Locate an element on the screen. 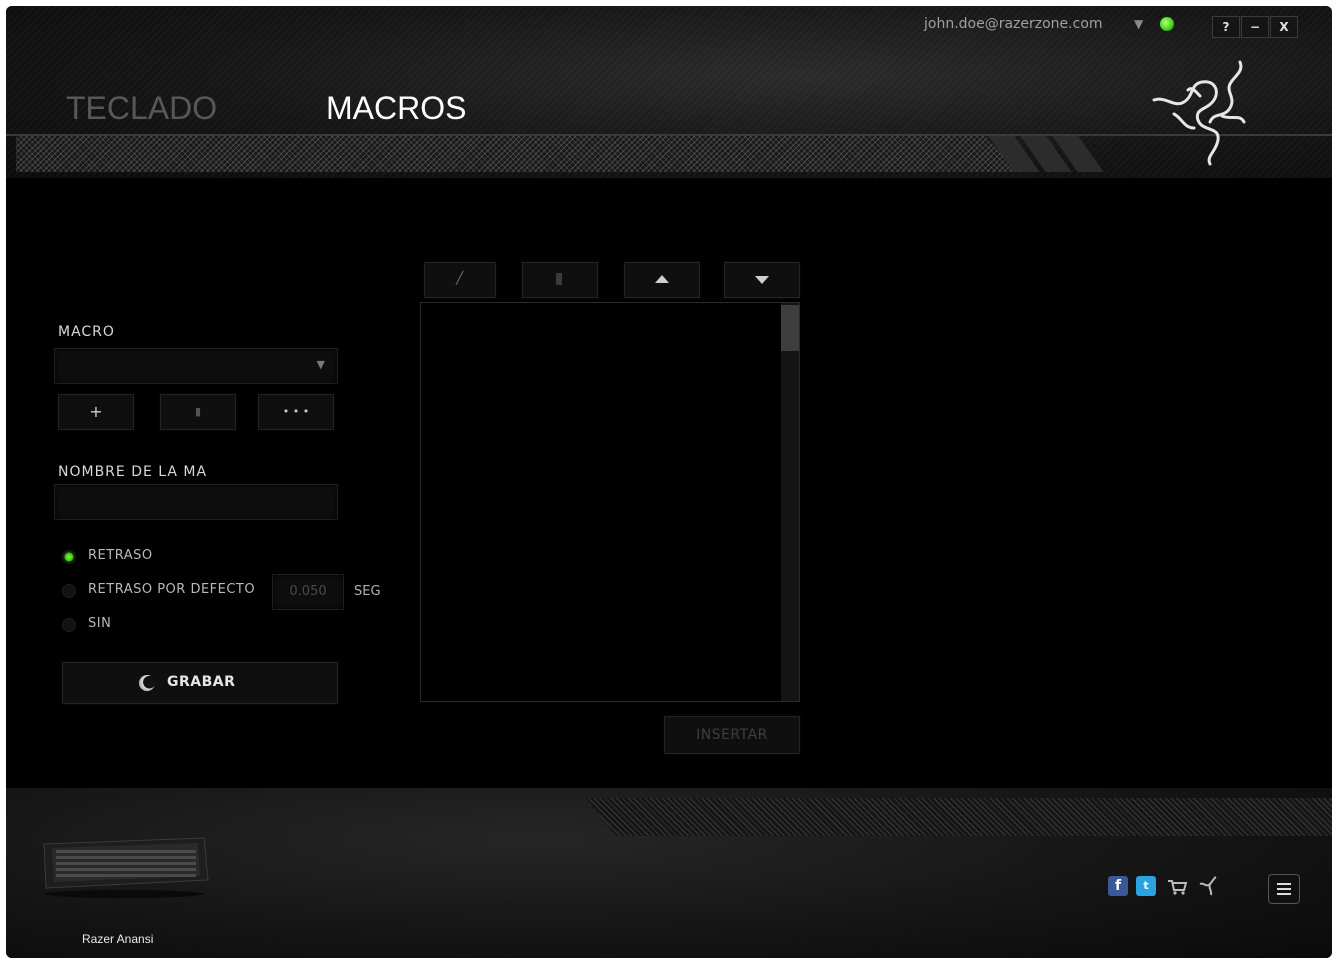 The width and height of the screenshot is (1336, 960). delete-step-button is located at coordinates (560, 280).